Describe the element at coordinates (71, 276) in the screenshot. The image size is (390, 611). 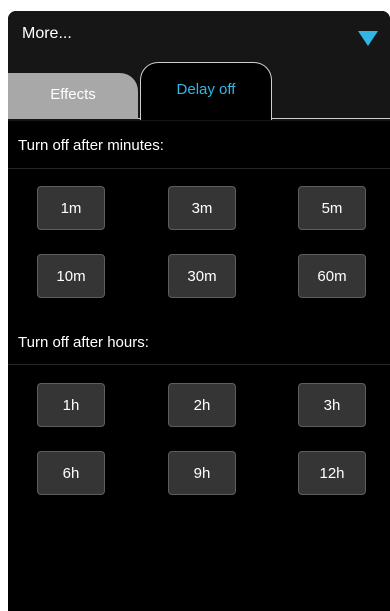
I see `delay-10m-button: 10m` at that location.